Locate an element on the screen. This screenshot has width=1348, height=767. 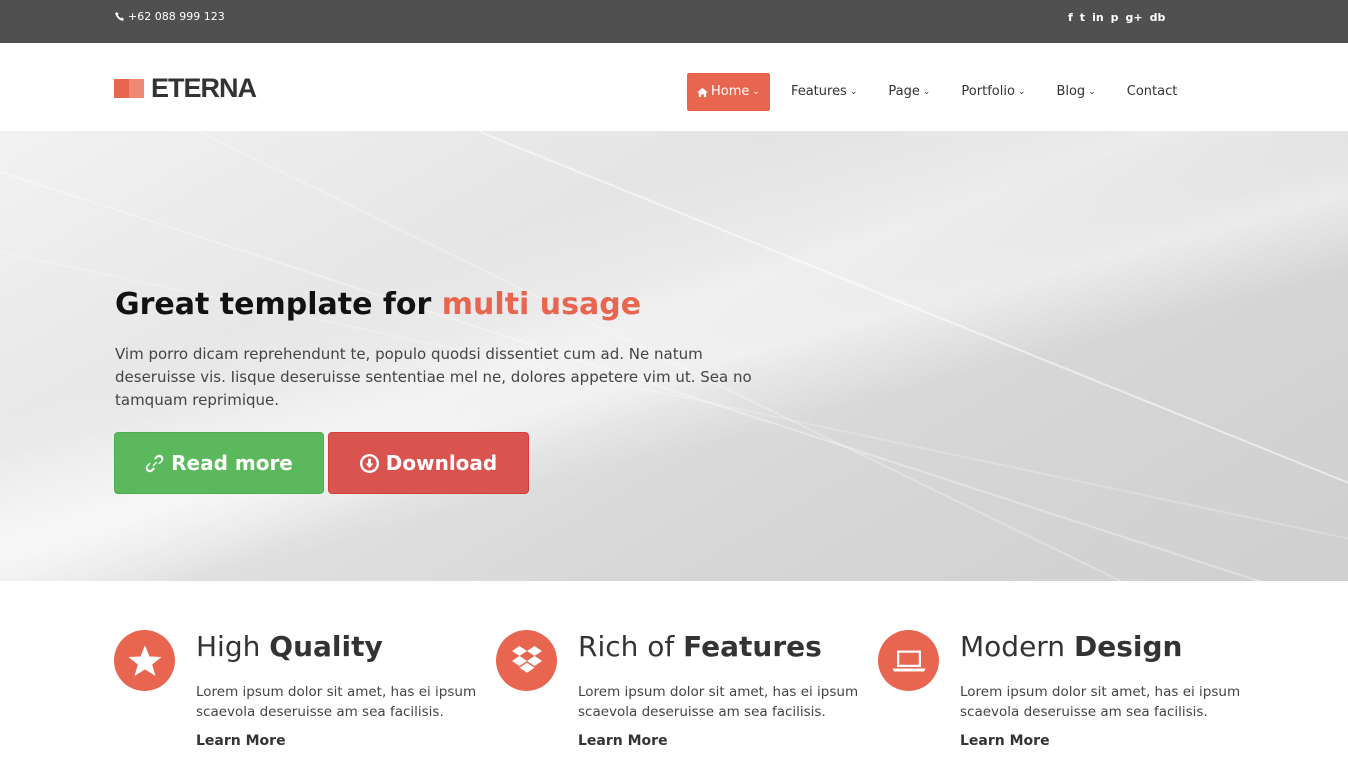
pinterest-icon: p is located at coordinates (1115, 18).